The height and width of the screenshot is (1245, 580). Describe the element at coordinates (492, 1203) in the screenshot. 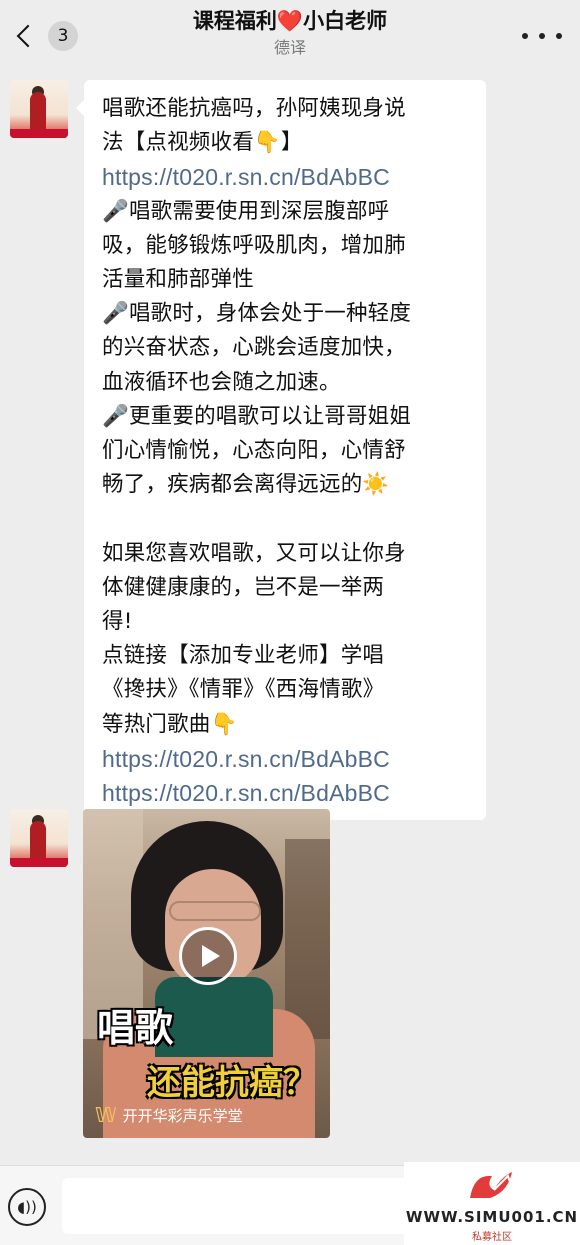

I see `site-watermark: WWW.SIMU001.CN 私募社区` at that location.